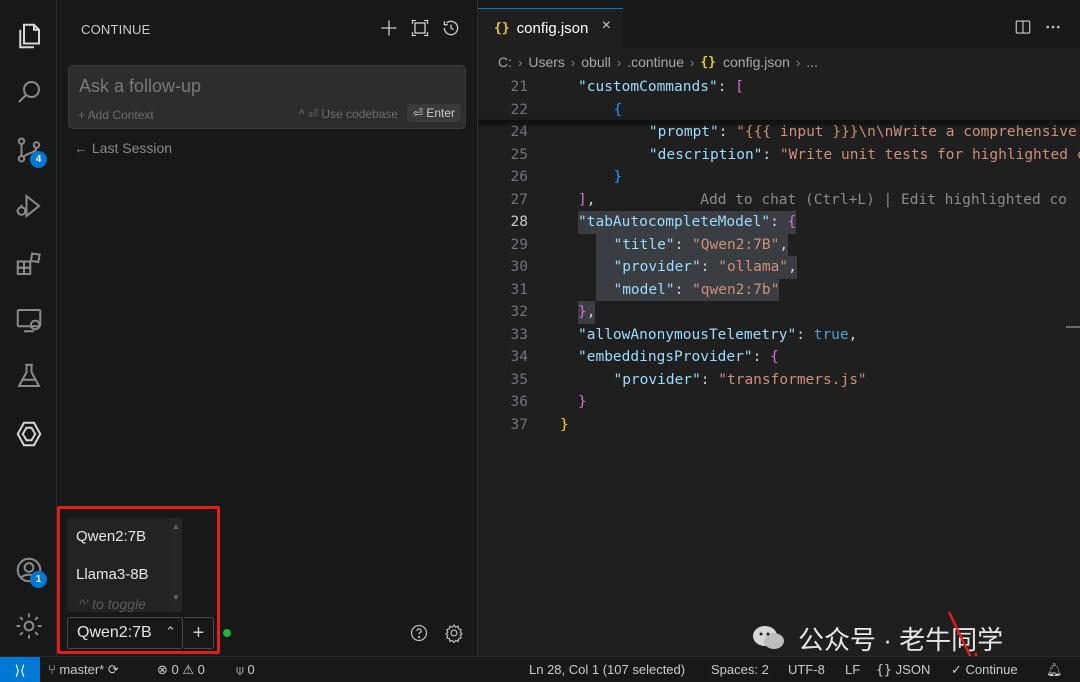  I want to click on add-context-button: + Add Context, so click(116, 115).